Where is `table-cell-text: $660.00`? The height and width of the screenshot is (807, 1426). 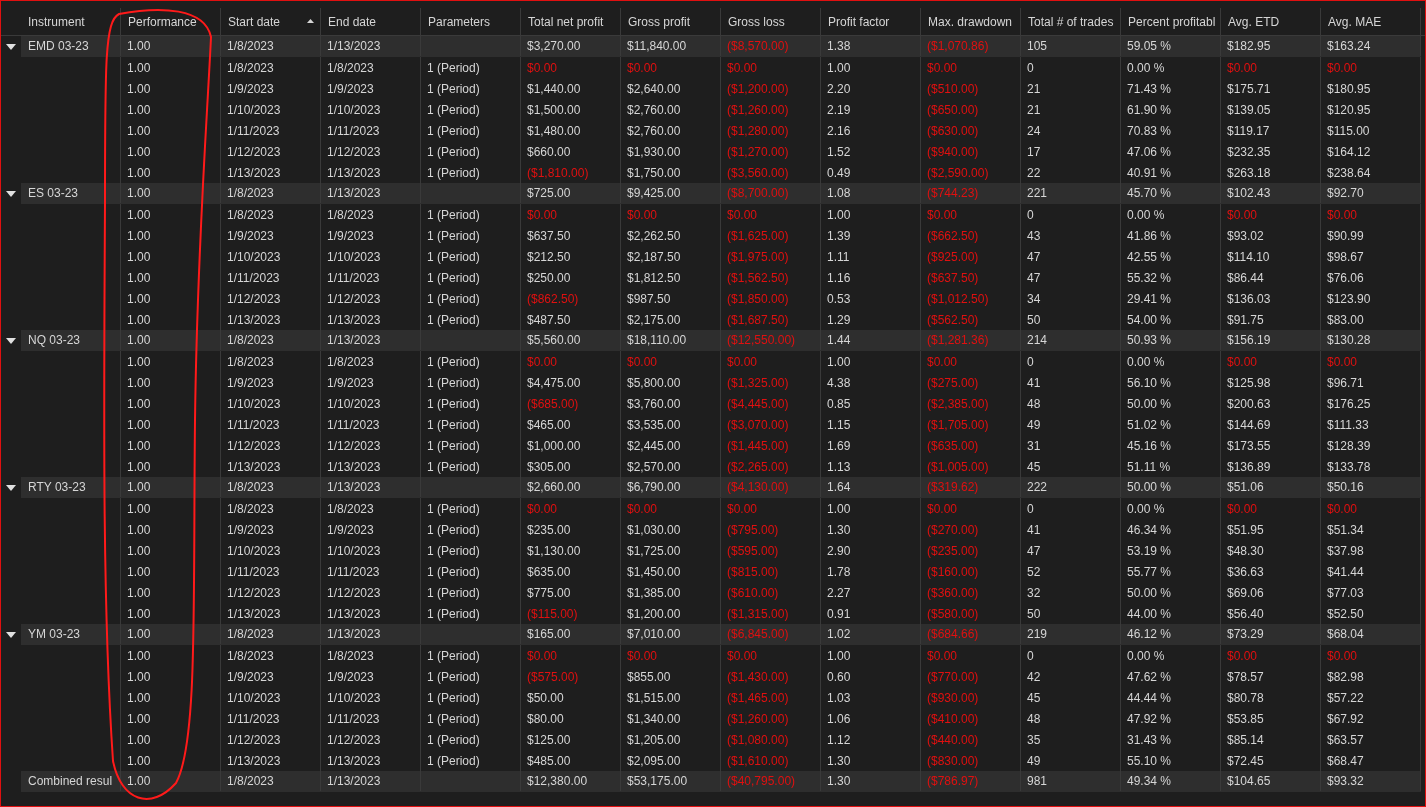
table-cell-text: $660.00 is located at coordinates (549, 152).